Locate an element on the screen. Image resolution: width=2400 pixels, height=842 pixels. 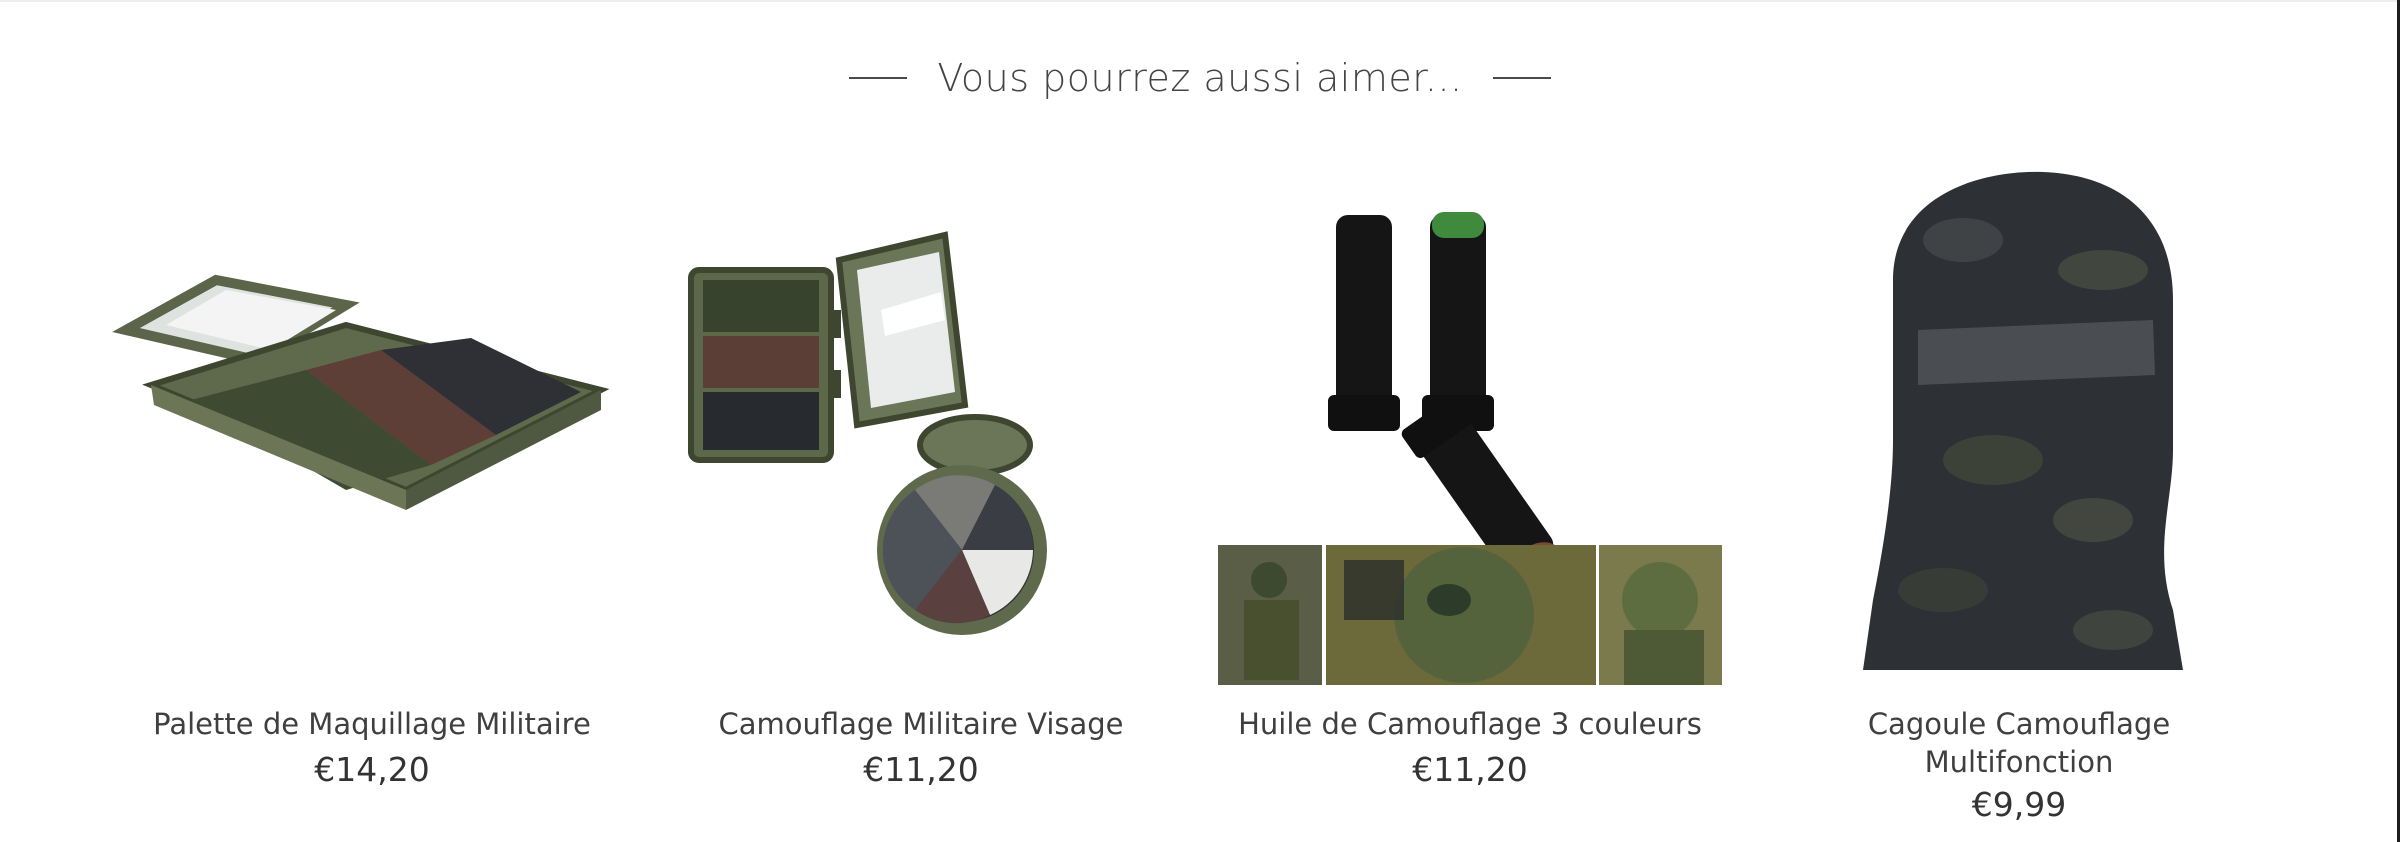
product-price: €9,99 is located at coordinates (2019, 804).